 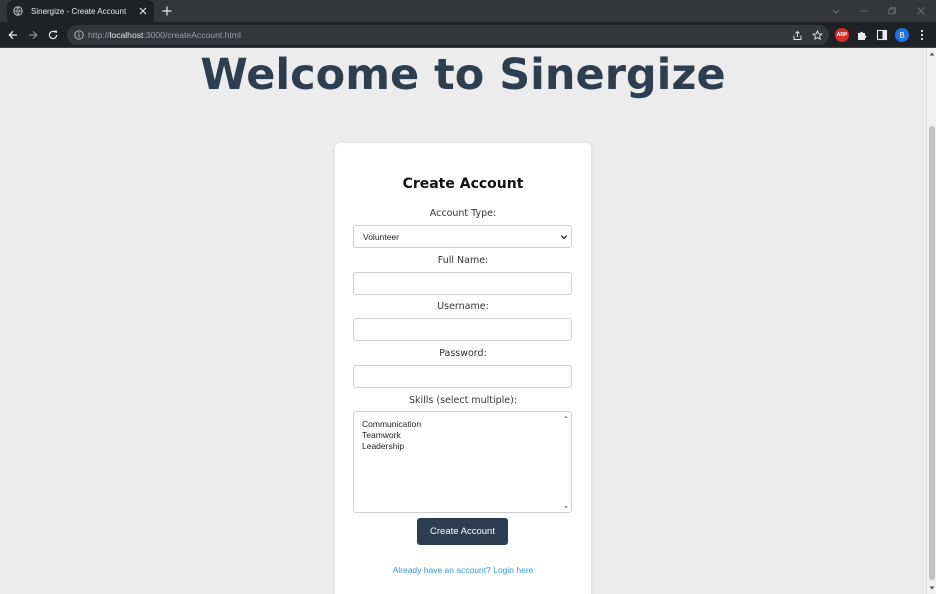 What do you see at coordinates (797, 35) in the screenshot?
I see `share-icon` at bounding box center [797, 35].